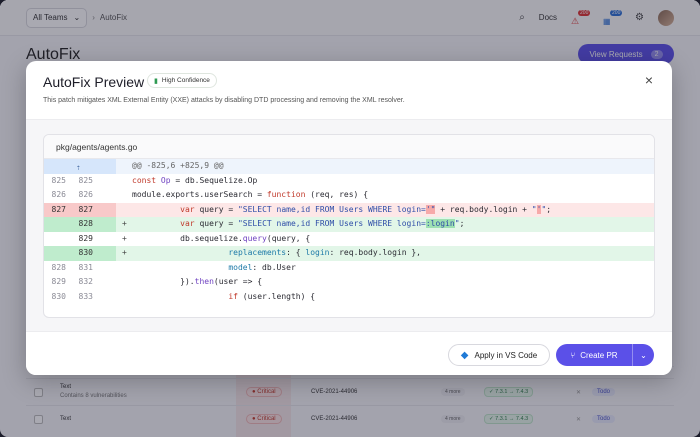 This screenshot has height=437, width=700. Describe the element at coordinates (197, 281) in the screenshot. I see `code-text: }).then(user => {` at that location.